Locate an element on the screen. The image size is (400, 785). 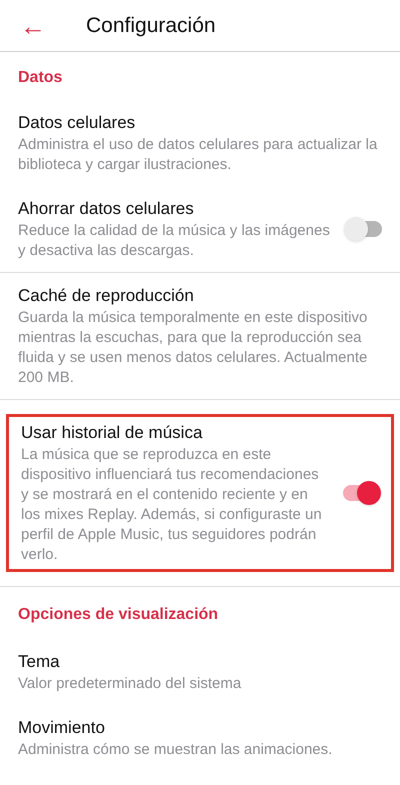
page-title: Configuración is located at coordinates (151, 25).